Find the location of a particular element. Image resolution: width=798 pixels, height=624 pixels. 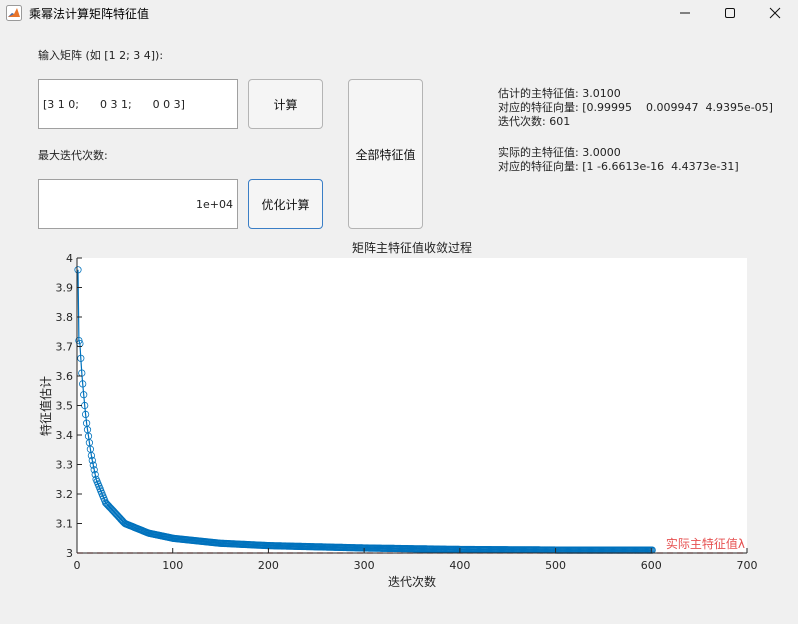

x-tick-label: 200 is located at coordinates (268, 565).